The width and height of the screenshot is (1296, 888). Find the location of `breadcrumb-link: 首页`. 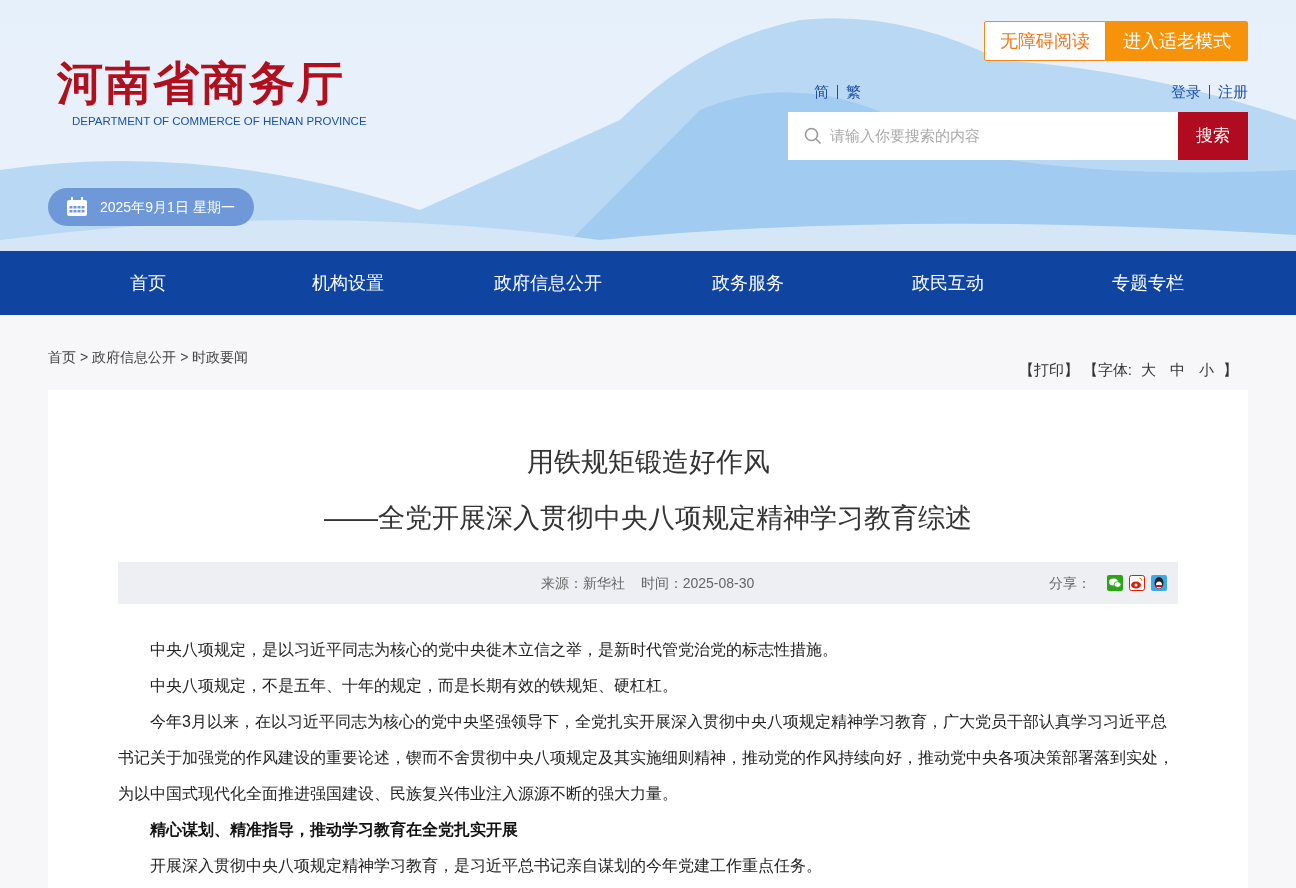

breadcrumb-link: 首页 is located at coordinates (62, 357).